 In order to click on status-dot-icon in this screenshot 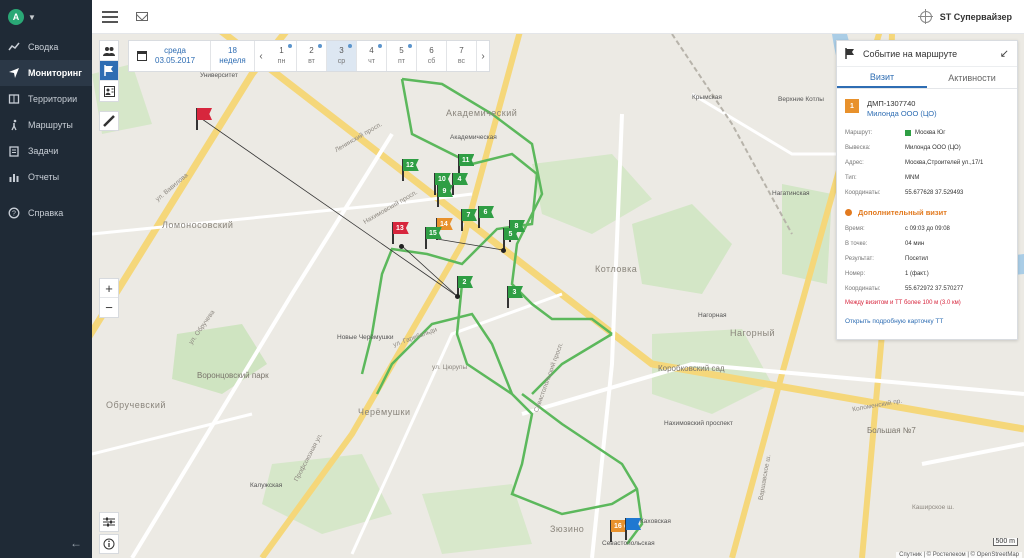, I will do `click(848, 212)`.